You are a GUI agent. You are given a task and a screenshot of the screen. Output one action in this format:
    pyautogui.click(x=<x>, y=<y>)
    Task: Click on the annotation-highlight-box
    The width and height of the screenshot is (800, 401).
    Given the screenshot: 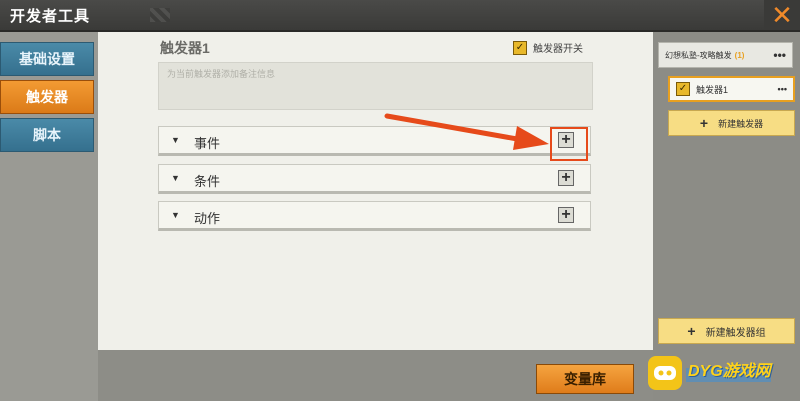 What is the action you would take?
    pyautogui.click(x=569, y=144)
    